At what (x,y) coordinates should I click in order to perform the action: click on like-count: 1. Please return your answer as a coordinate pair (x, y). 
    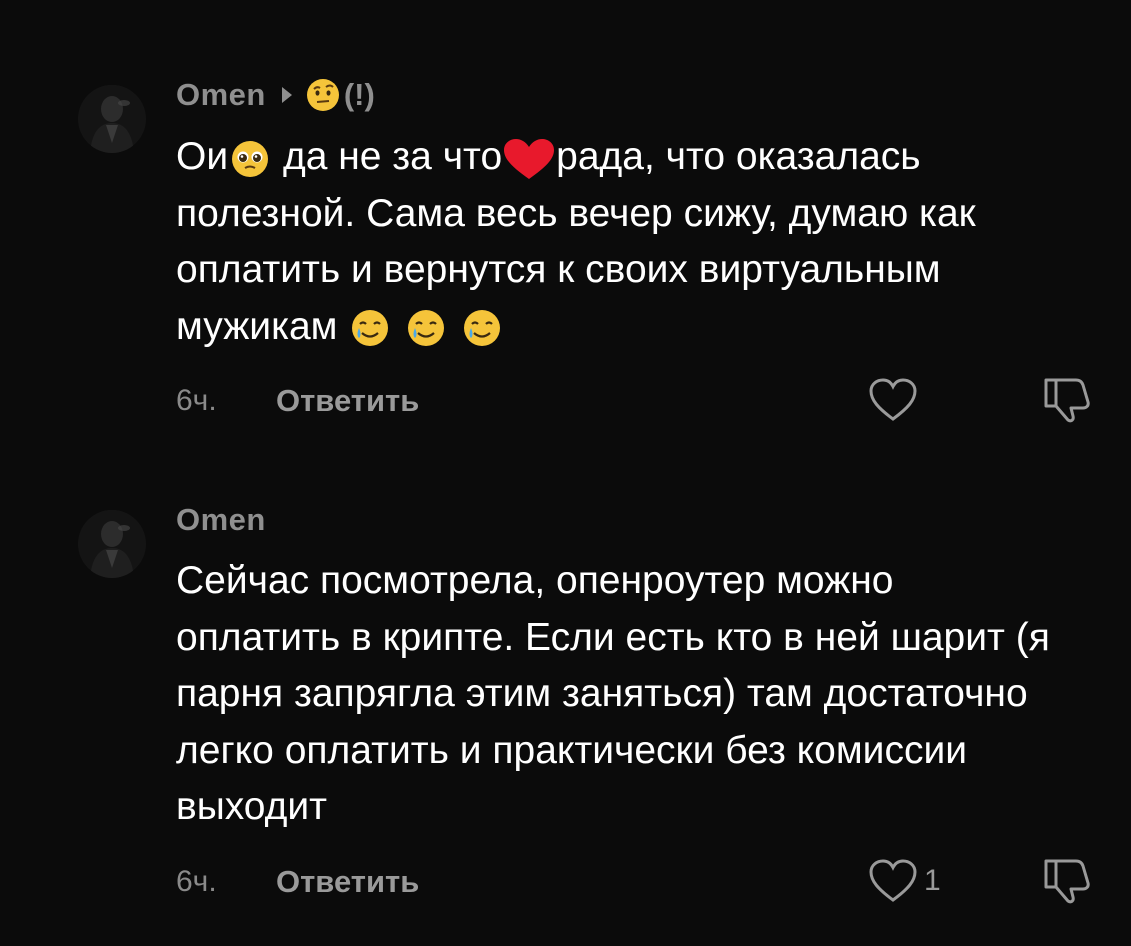
    Looking at the image, I should click on (932, 880).